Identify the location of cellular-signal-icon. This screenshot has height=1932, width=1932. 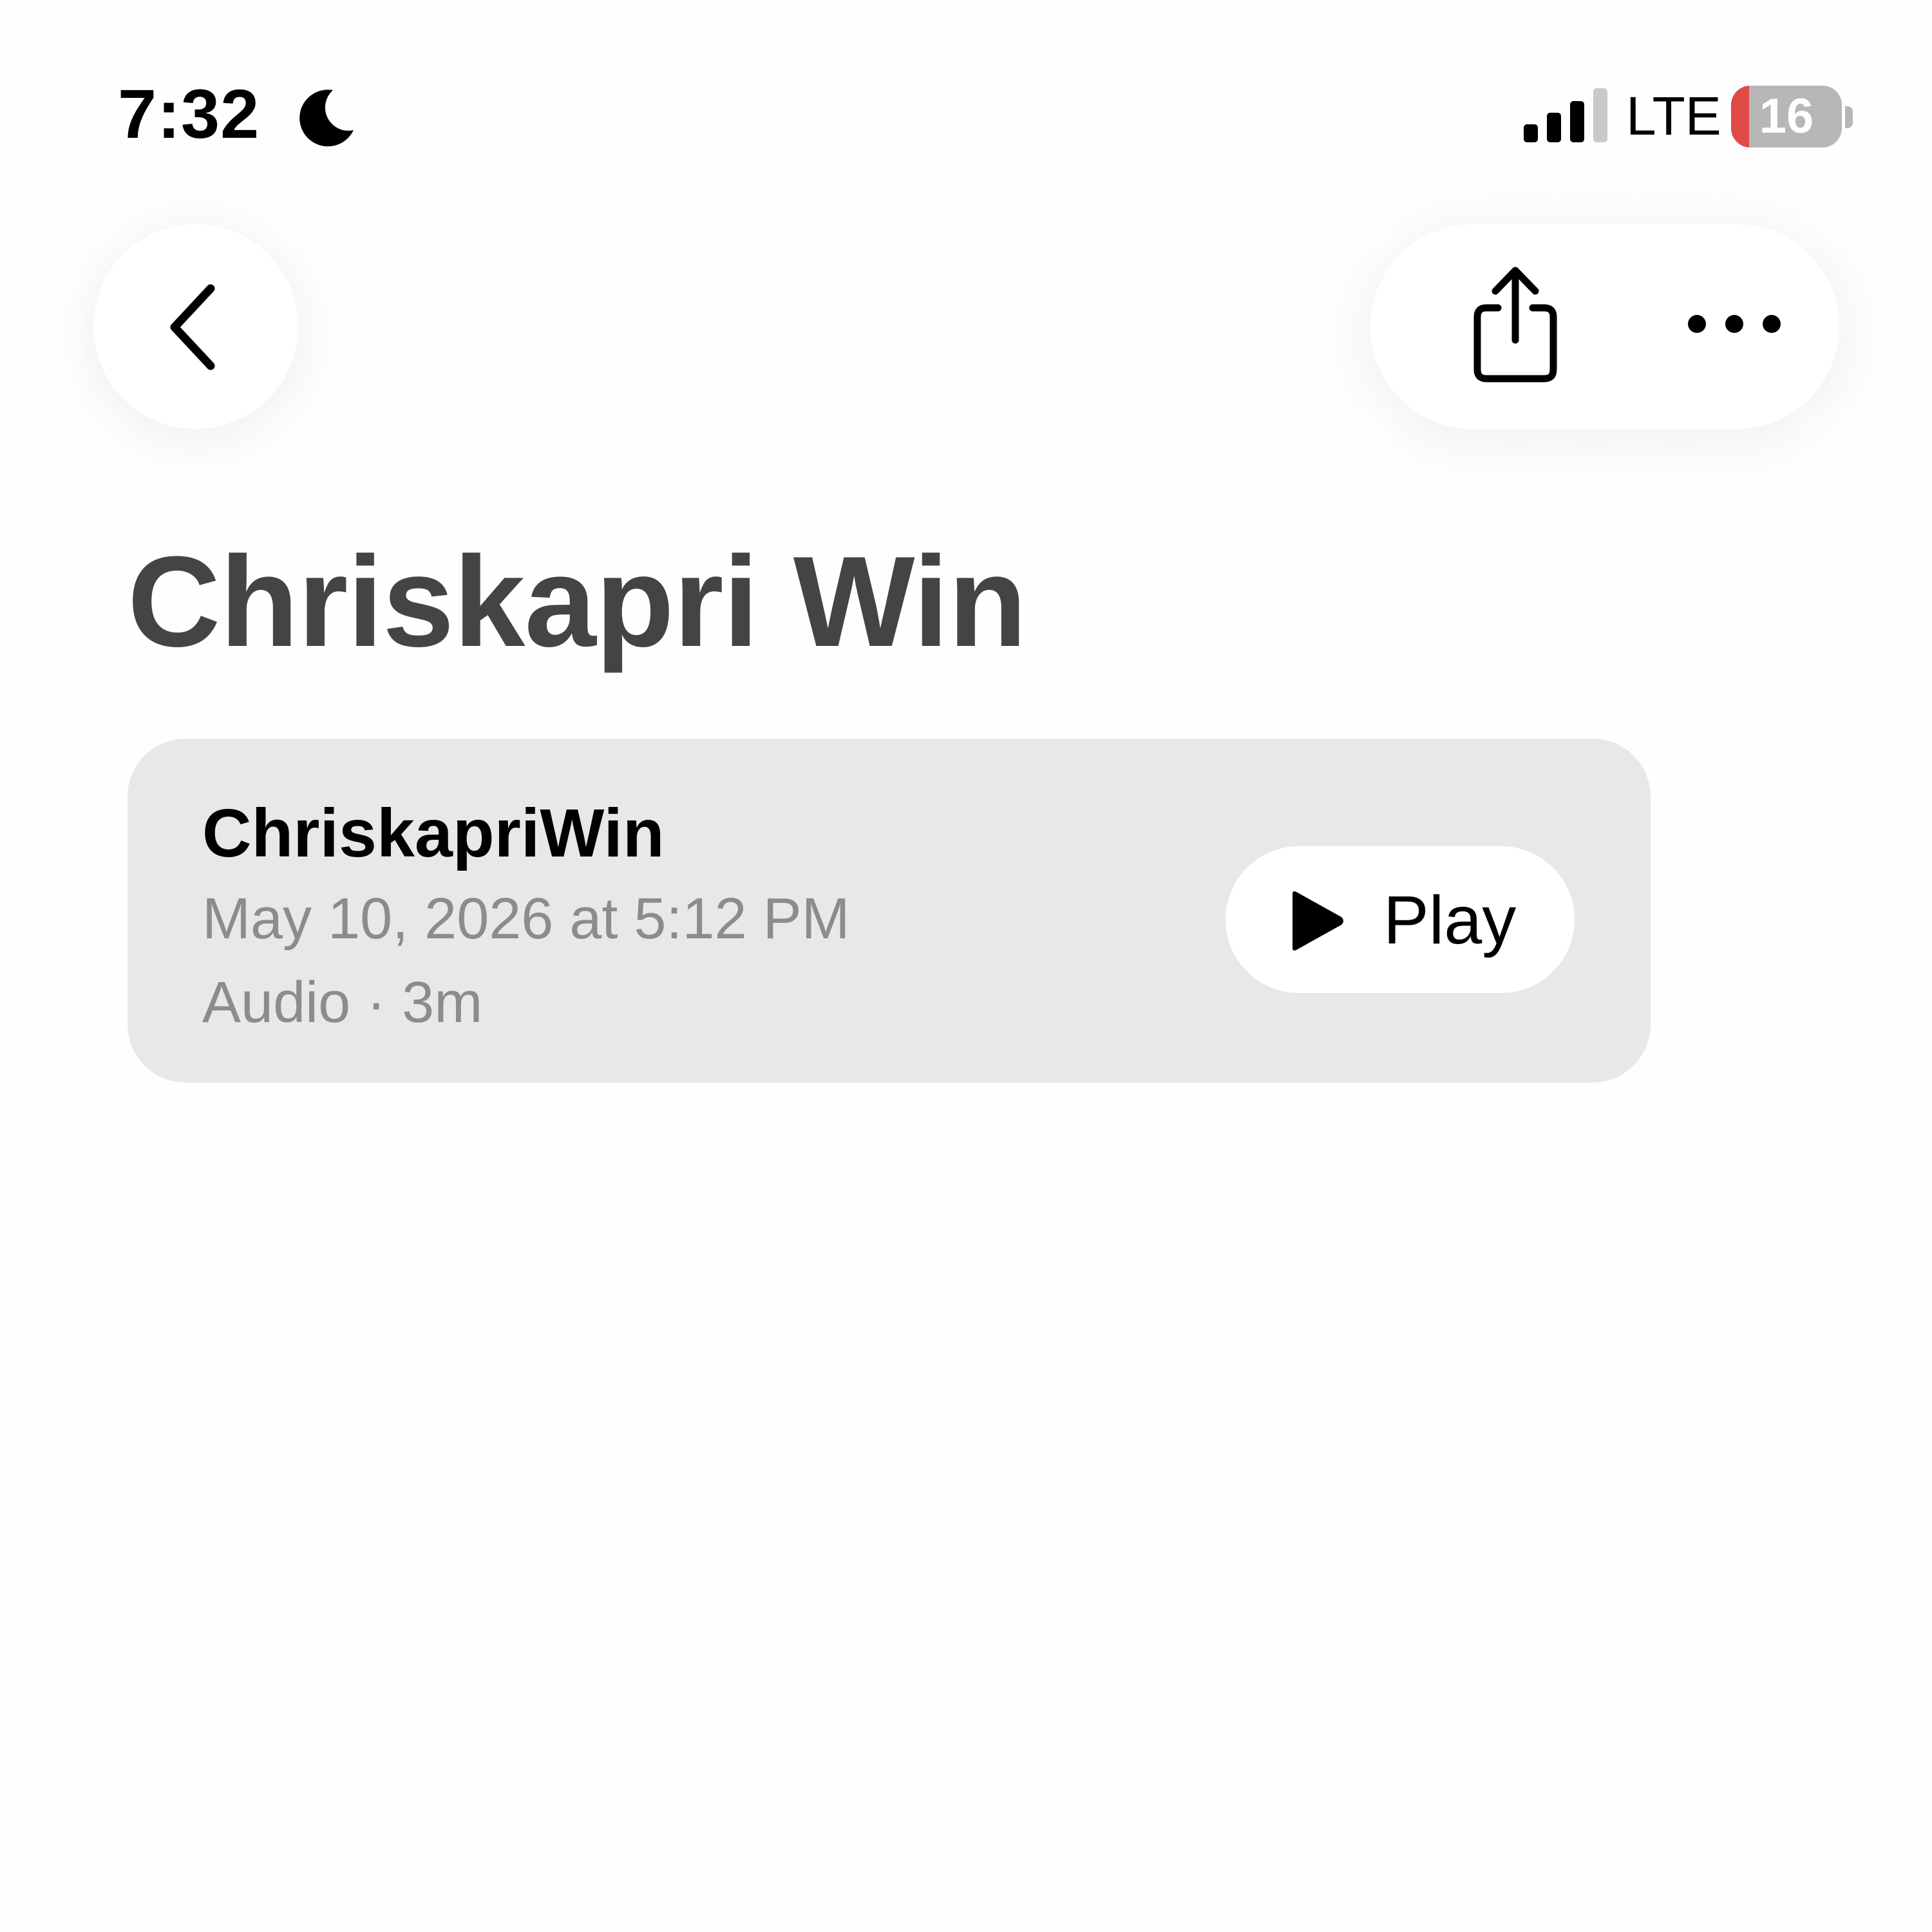
(1566, 115).